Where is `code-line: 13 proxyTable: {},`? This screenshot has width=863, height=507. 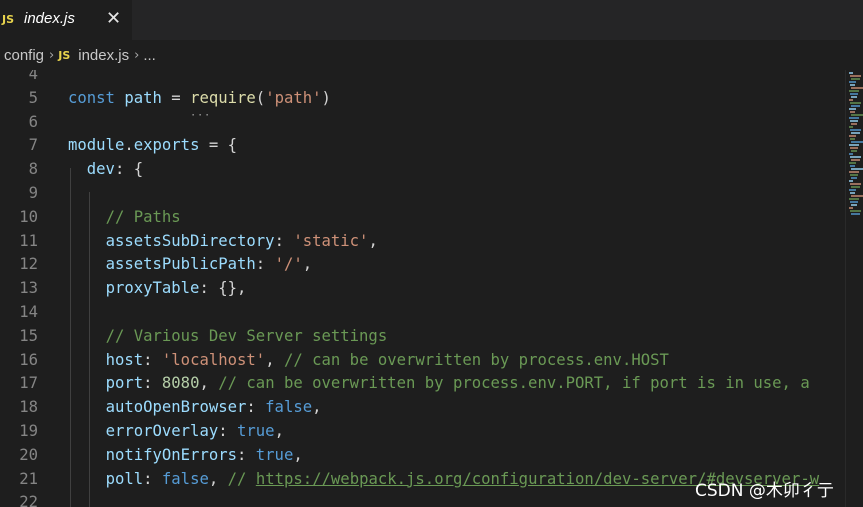 code-line: 13 proxyTable: {}, is located at coordinates (422, 288).